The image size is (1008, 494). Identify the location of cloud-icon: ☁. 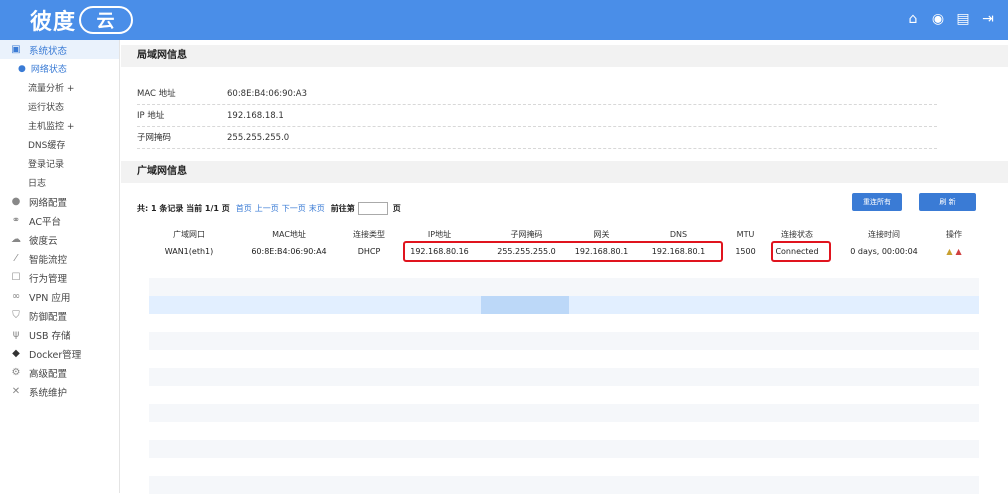
(16, 239).